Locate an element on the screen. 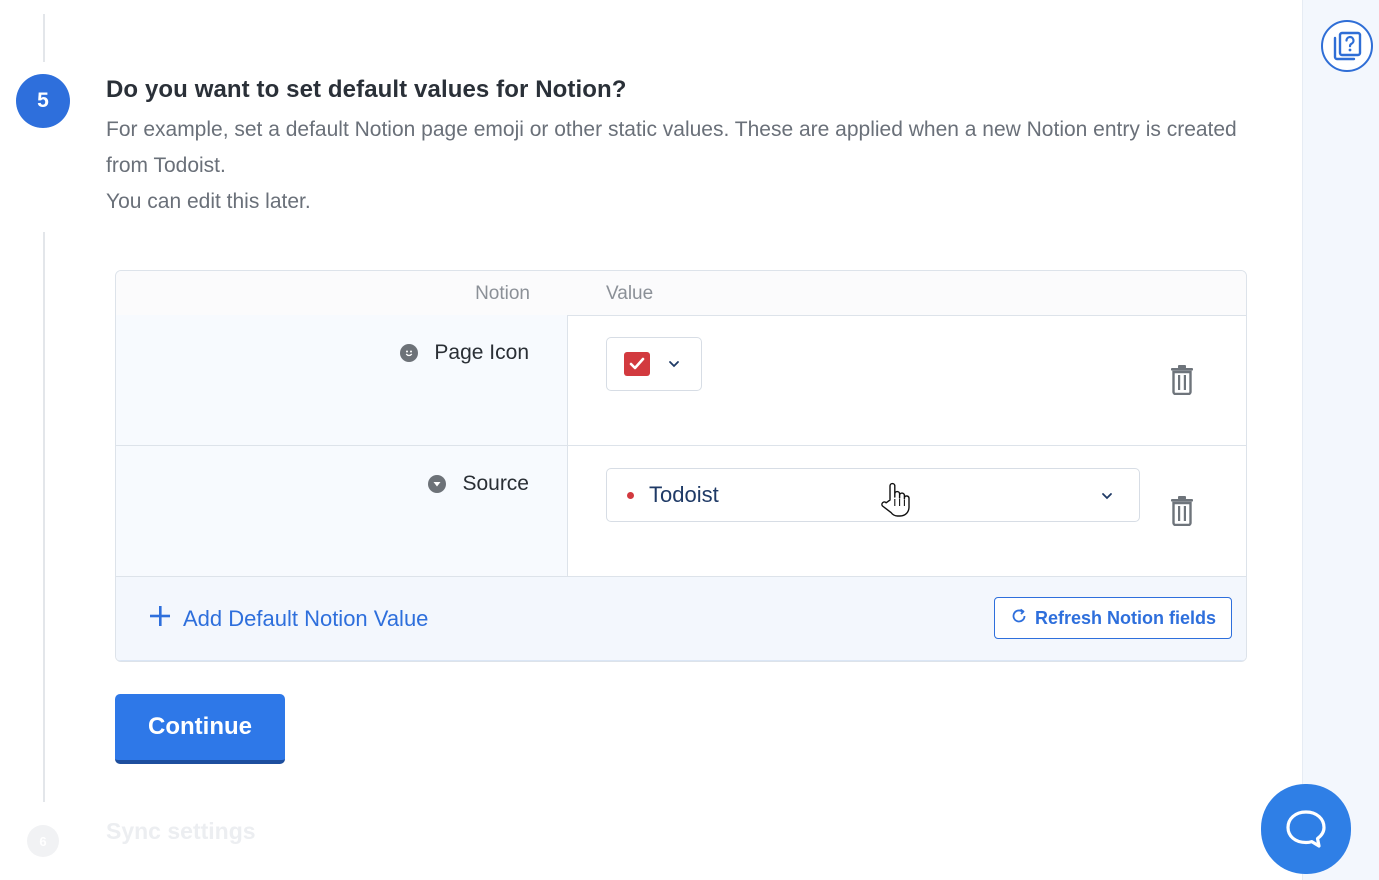  refresh-icon is located at coordinates (1019, 618).